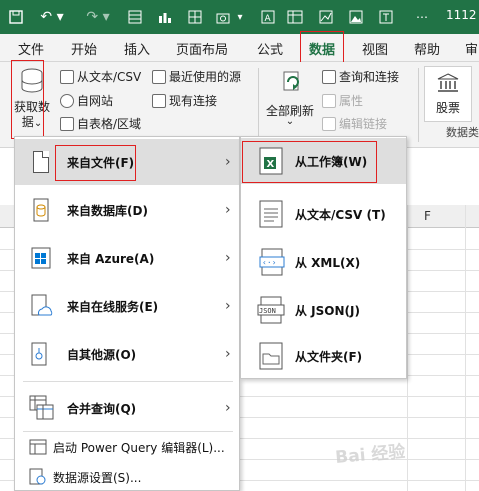  What do you see at coordinates (31, 48) in the screenshot?
I see `tab-file: 文件` at bounding box center [31, 48].